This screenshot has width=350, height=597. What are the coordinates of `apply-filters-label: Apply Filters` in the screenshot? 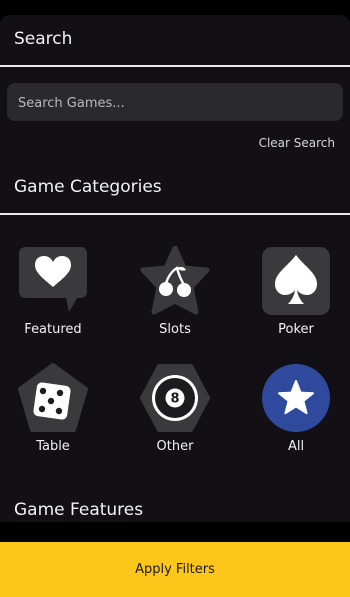 It's located at (175, 569).